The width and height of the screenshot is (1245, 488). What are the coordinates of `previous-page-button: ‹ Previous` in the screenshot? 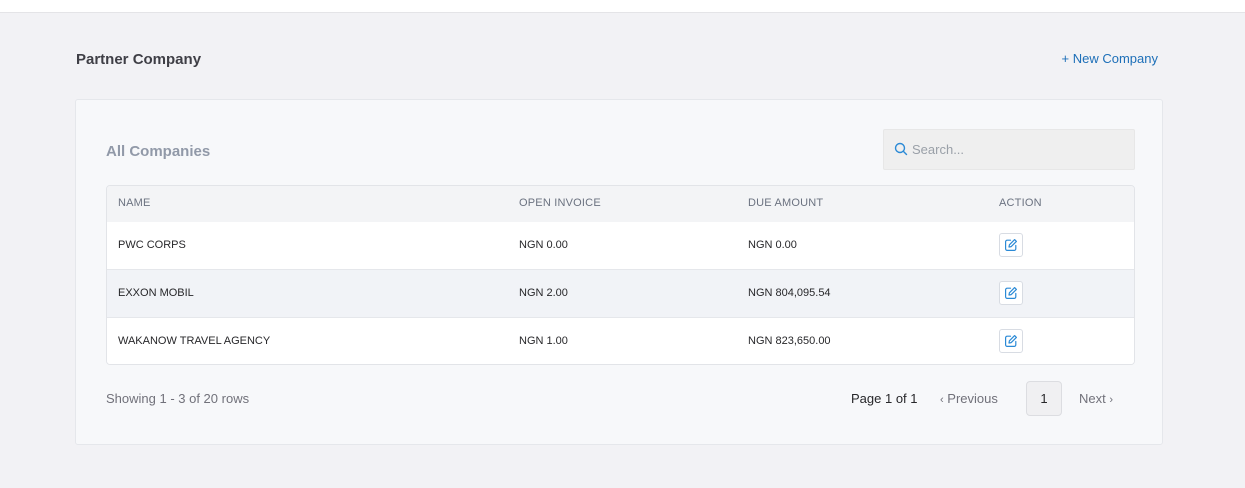 It's located at (969, 398).